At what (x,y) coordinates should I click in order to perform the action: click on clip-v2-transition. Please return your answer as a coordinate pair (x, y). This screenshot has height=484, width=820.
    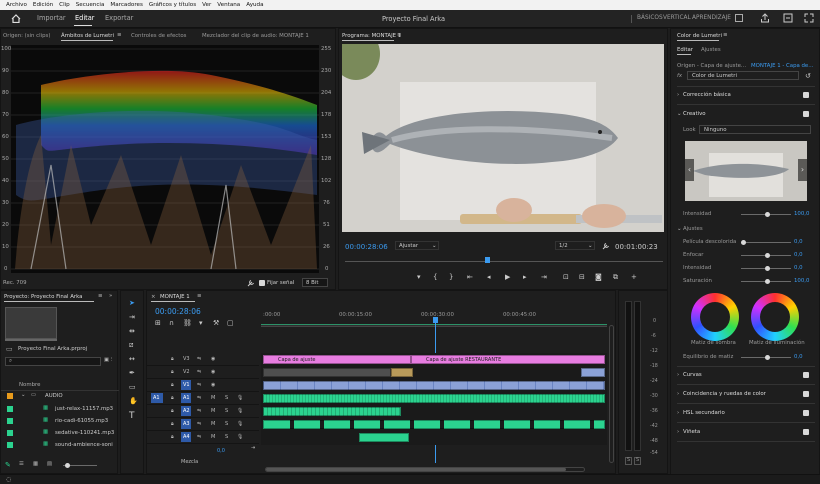
    Looking at the image, I should click on (402, 372).